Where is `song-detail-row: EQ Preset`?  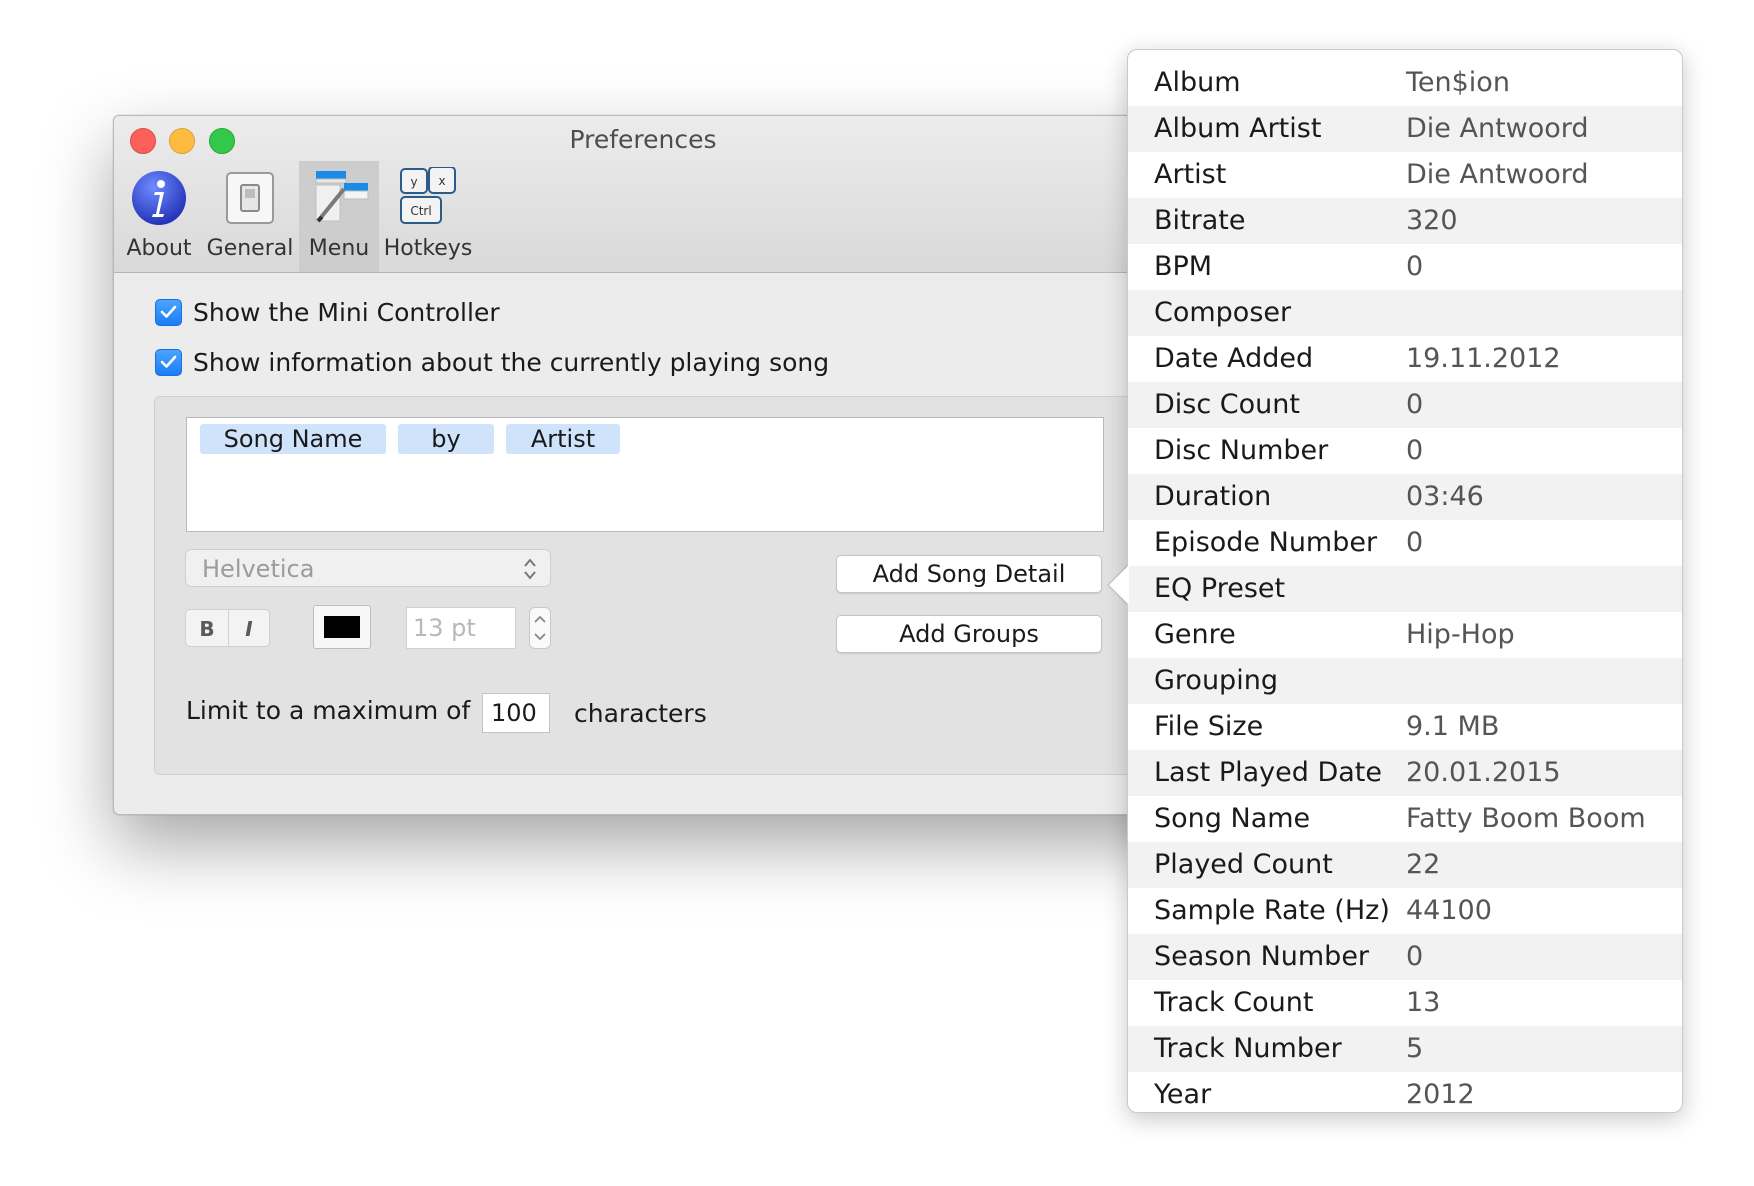
song-detail-row: EQ Preset is located at coordinates (1405, 589).